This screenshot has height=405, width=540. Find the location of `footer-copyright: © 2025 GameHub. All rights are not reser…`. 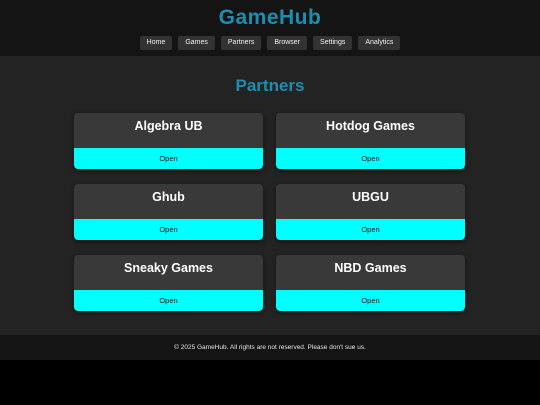

footer-copyright: © 2025 GameHub. All rights are not reser… is located at coordinates (270, 347).